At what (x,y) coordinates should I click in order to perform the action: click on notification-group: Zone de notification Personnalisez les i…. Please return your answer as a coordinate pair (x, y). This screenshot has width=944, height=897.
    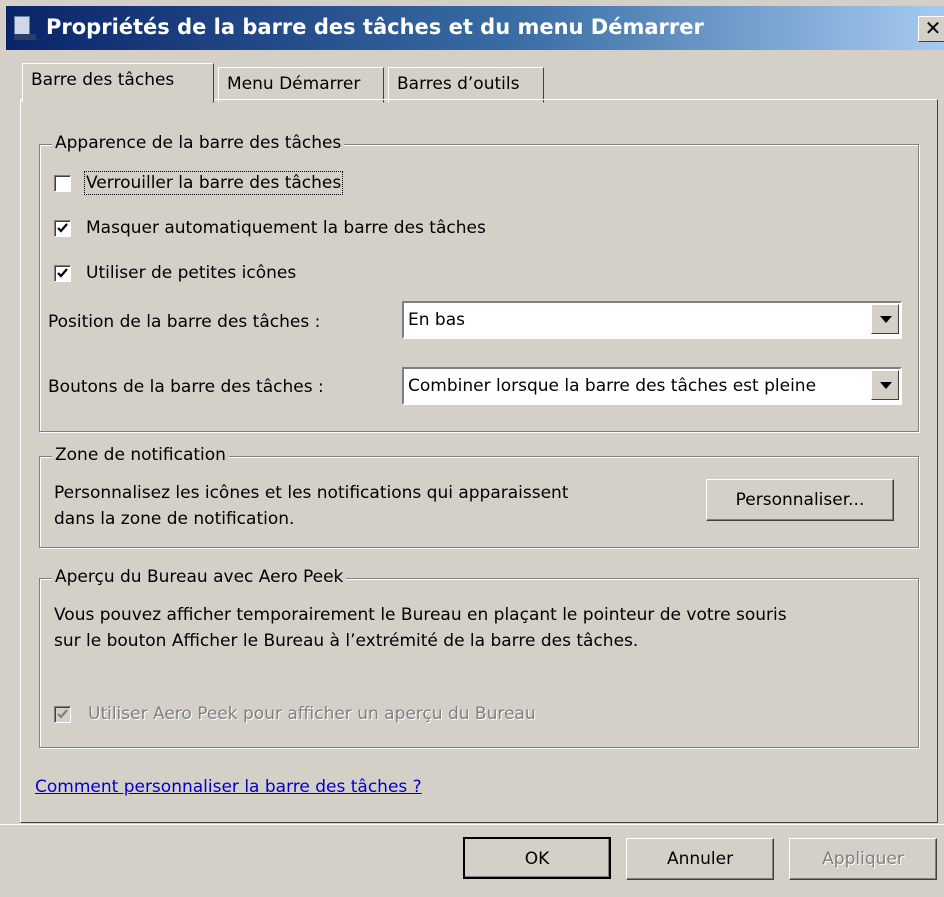
    Looking at the image, I should click on (479, 496).